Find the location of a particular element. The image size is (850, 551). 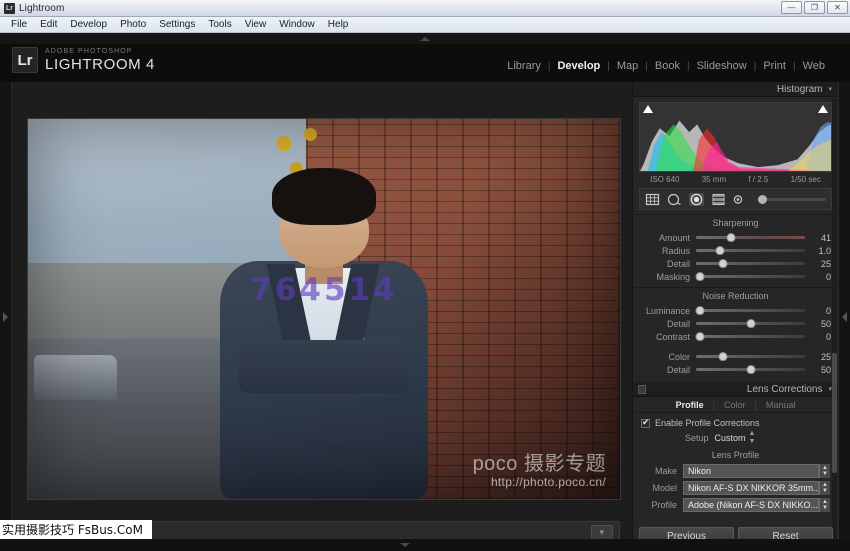

module-print: Print is located at coordinates (774, 66).